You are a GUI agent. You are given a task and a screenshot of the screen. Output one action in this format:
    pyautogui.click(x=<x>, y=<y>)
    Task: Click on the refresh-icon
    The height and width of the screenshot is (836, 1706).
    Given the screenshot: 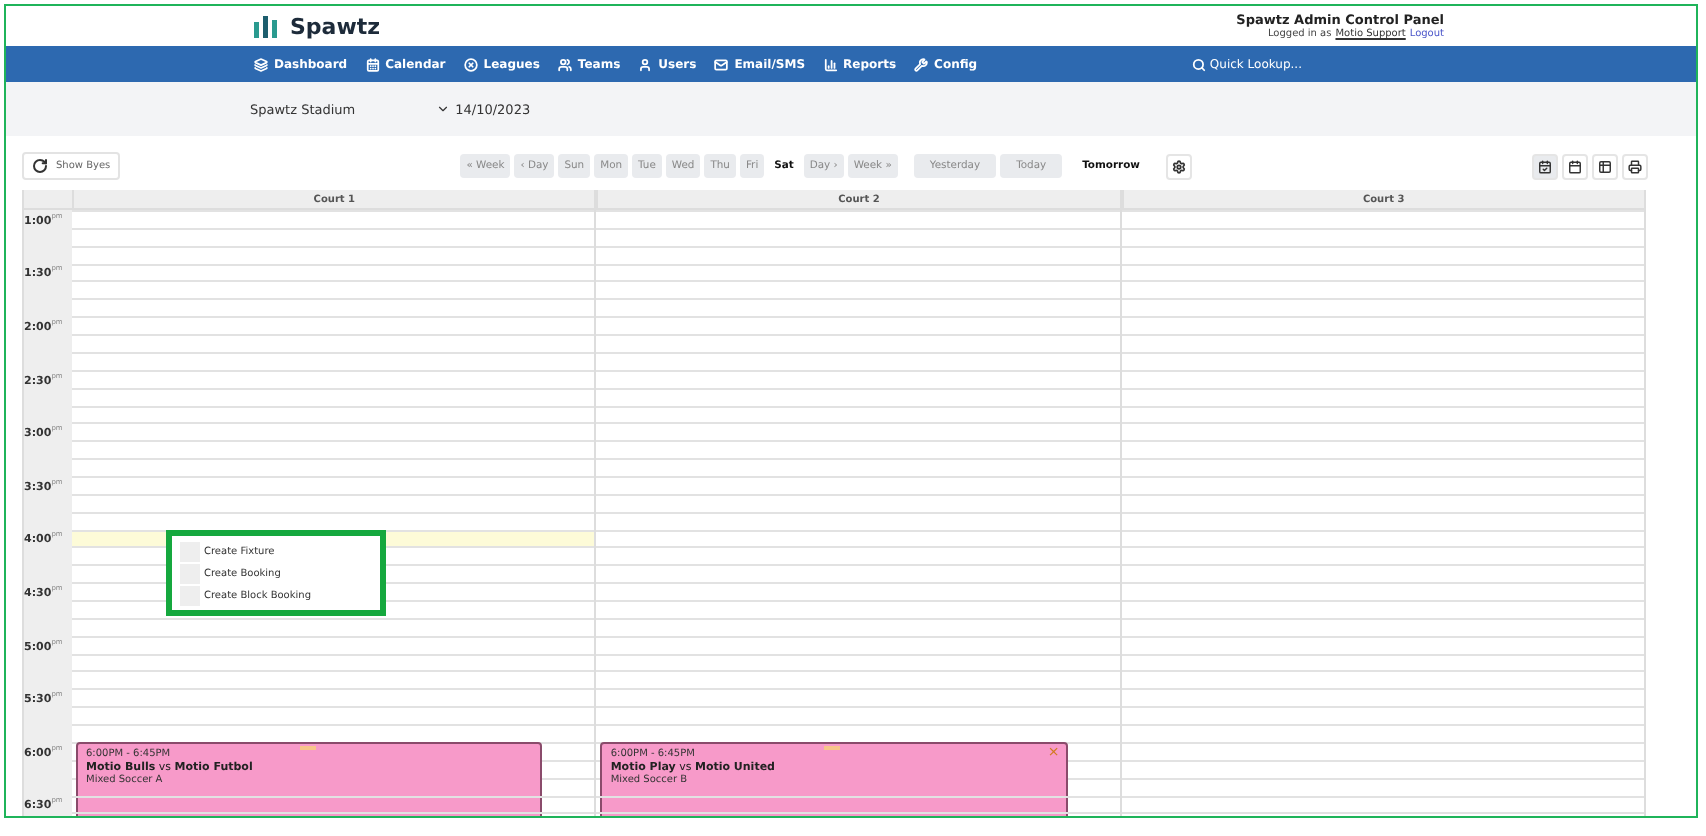 What is the action you would take?
    pyautogui.click(x=40, y=166)
    